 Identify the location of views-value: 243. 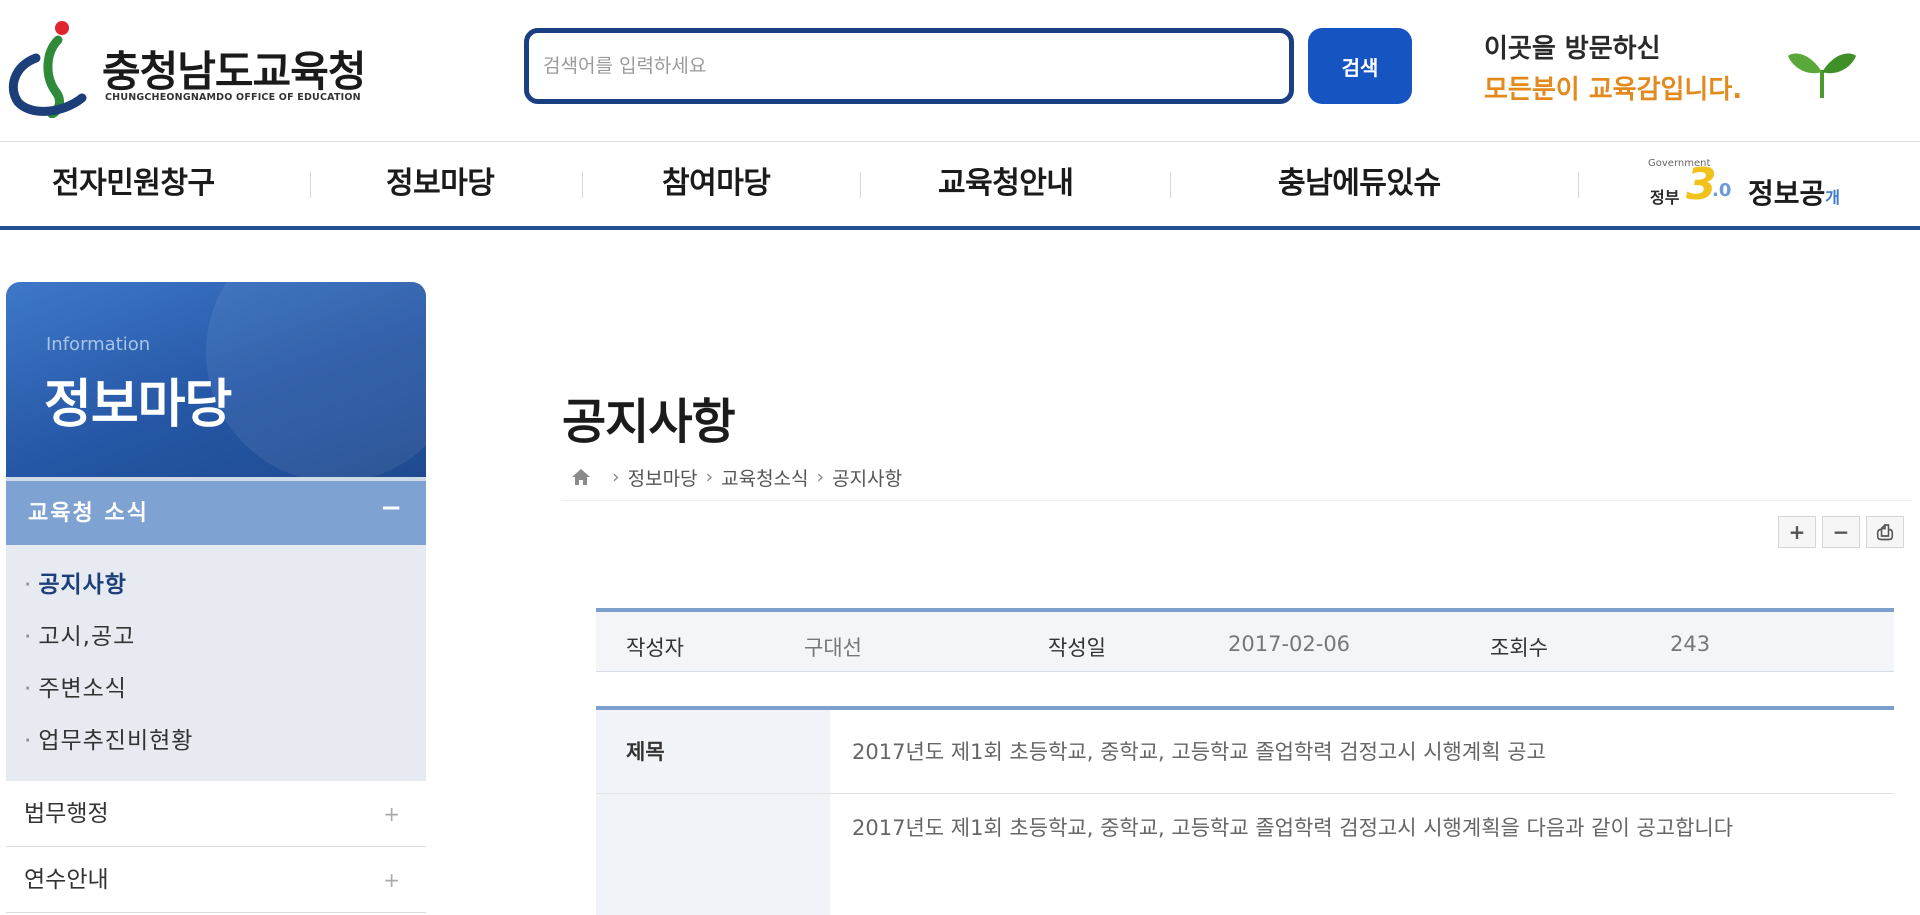
(1690, 644).